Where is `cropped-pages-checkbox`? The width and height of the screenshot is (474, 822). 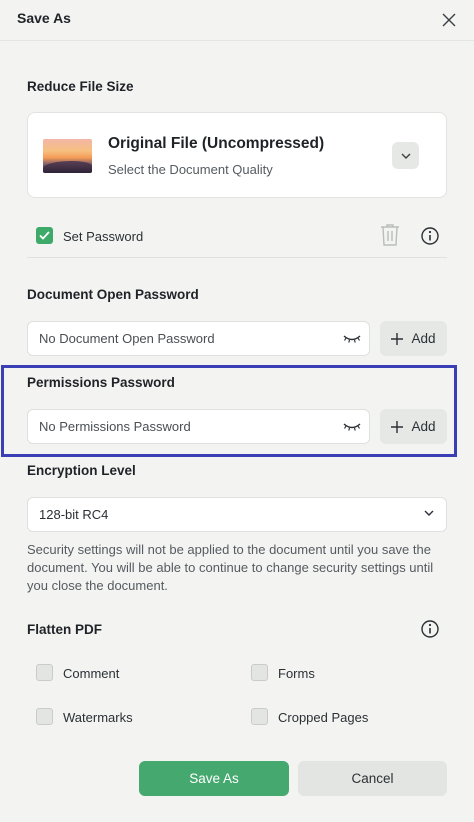 cropped-pages-checkbox is located at coordinates (259, 716).